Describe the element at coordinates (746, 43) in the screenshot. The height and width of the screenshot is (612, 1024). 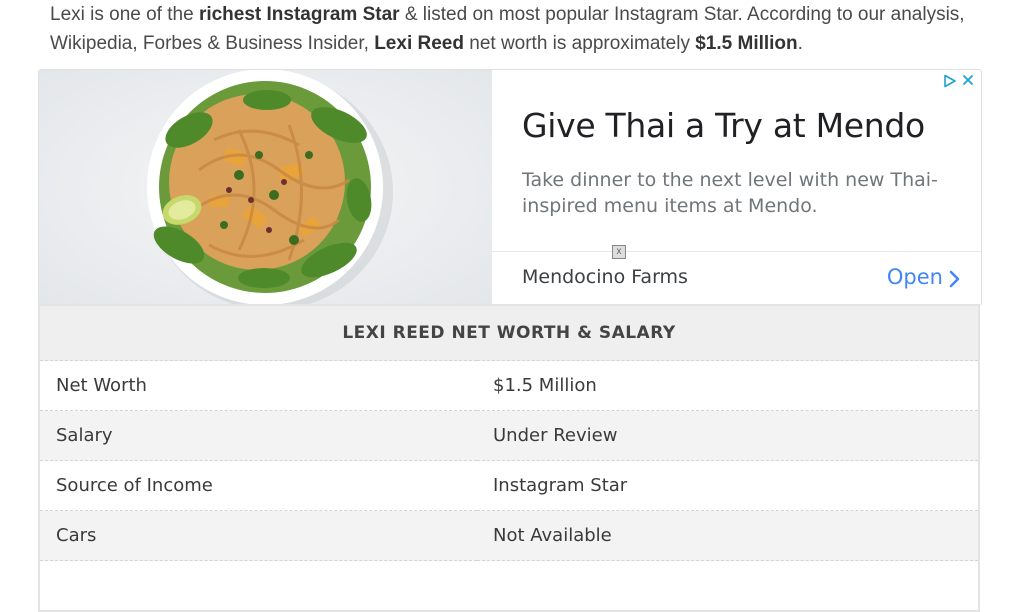
I see `intro-bold-networth: $1.5 Million` at that location.